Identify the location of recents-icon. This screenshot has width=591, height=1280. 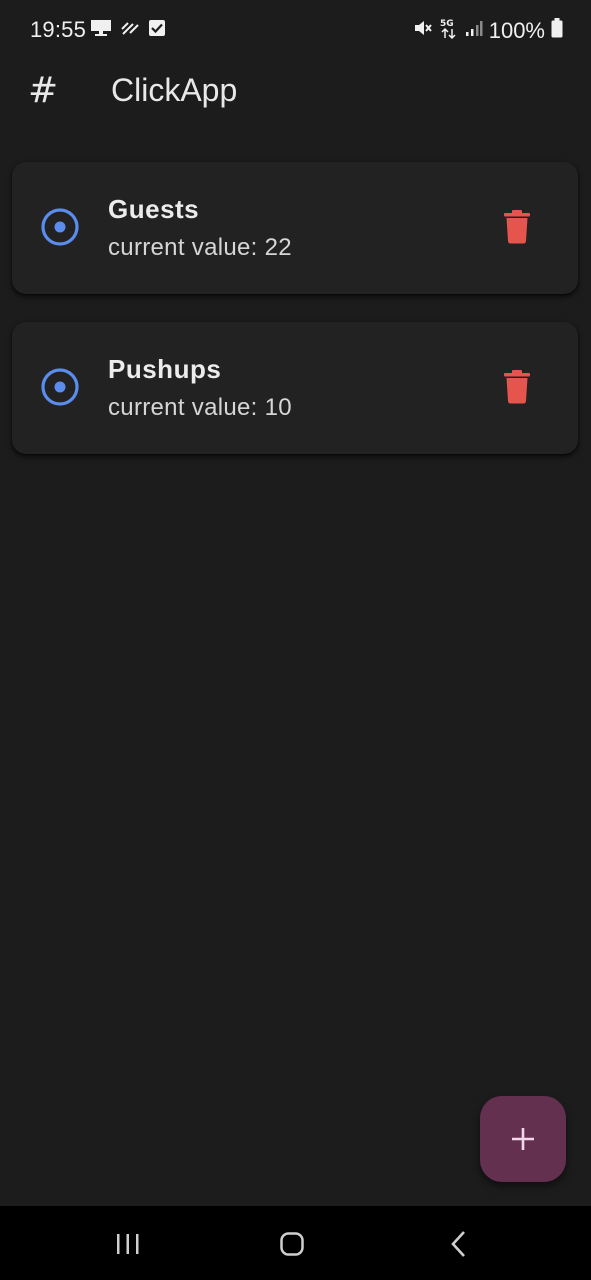
(128, 1244).